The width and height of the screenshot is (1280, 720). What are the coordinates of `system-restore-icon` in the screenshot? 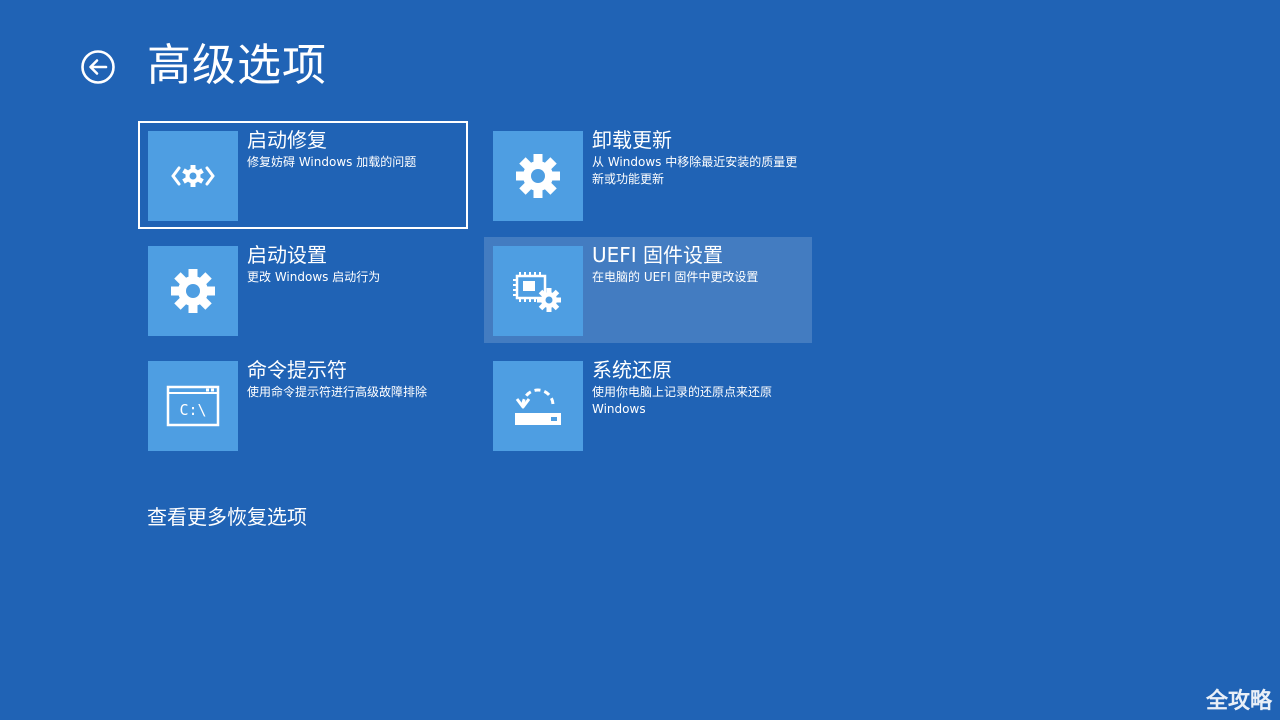 It's located at (538, 406).